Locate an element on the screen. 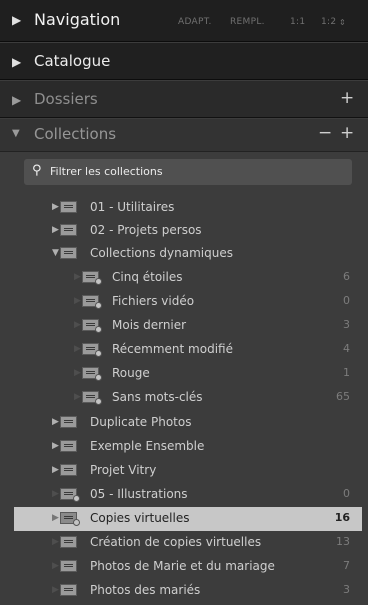 The height and width of the screenshot is (605, 368). catalogue-title: Catalogue is located at coordinates (72, 61).